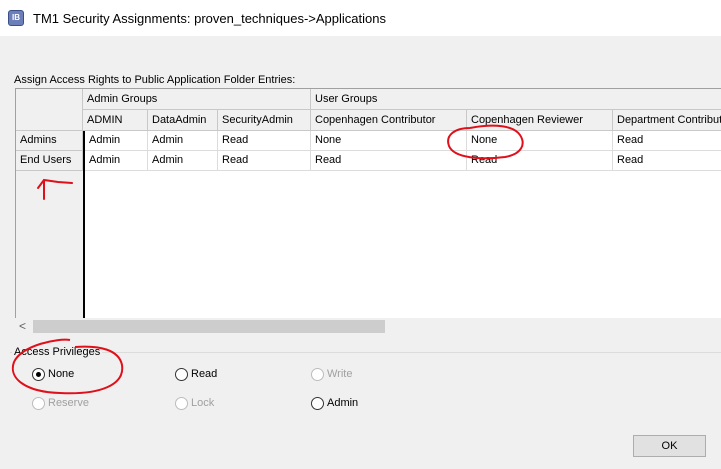 This screenshot has height=469, width=721. Describe the element at coordinates (115, 120) in the screenshot. I see `column-header: ADMIN` at that location.